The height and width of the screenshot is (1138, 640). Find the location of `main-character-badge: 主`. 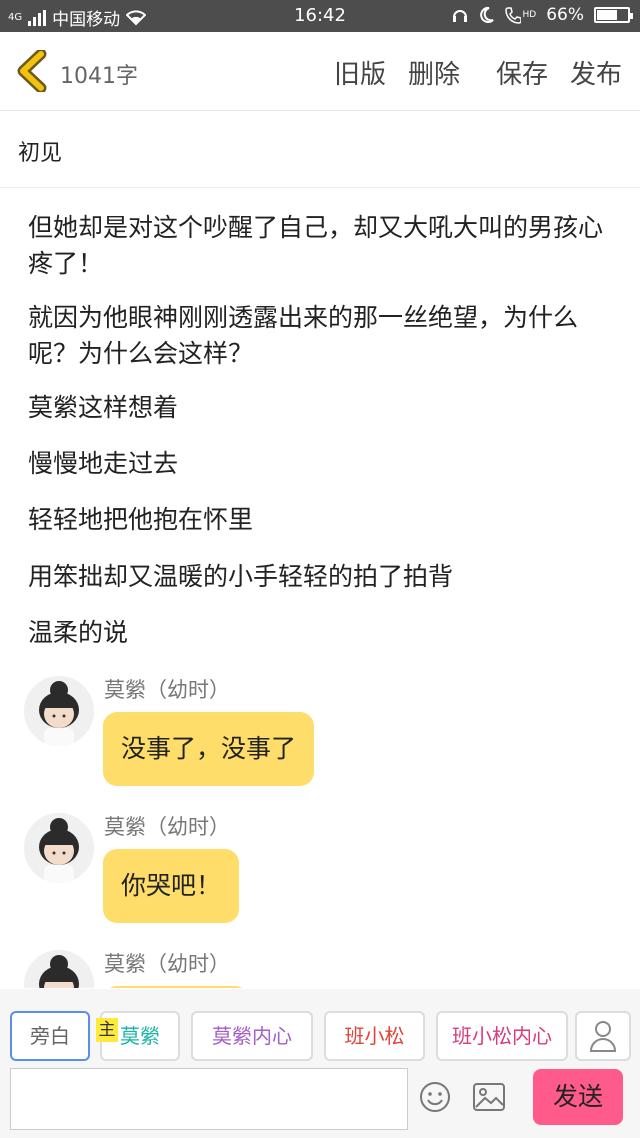

main-character-badge: 主 is located at coordinates (107, 1030).